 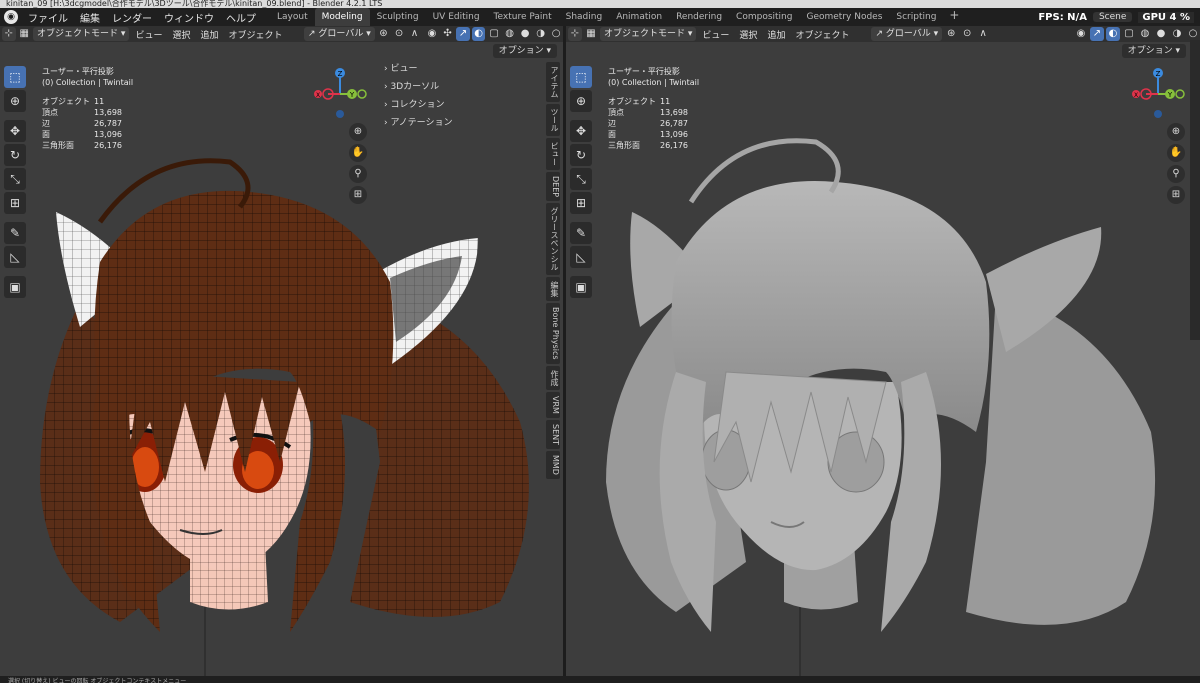 What do you see at coordinates (1112, 17) in the screenshot?
I see `scene-selector: Scene` at bounding box center [1112, 17].